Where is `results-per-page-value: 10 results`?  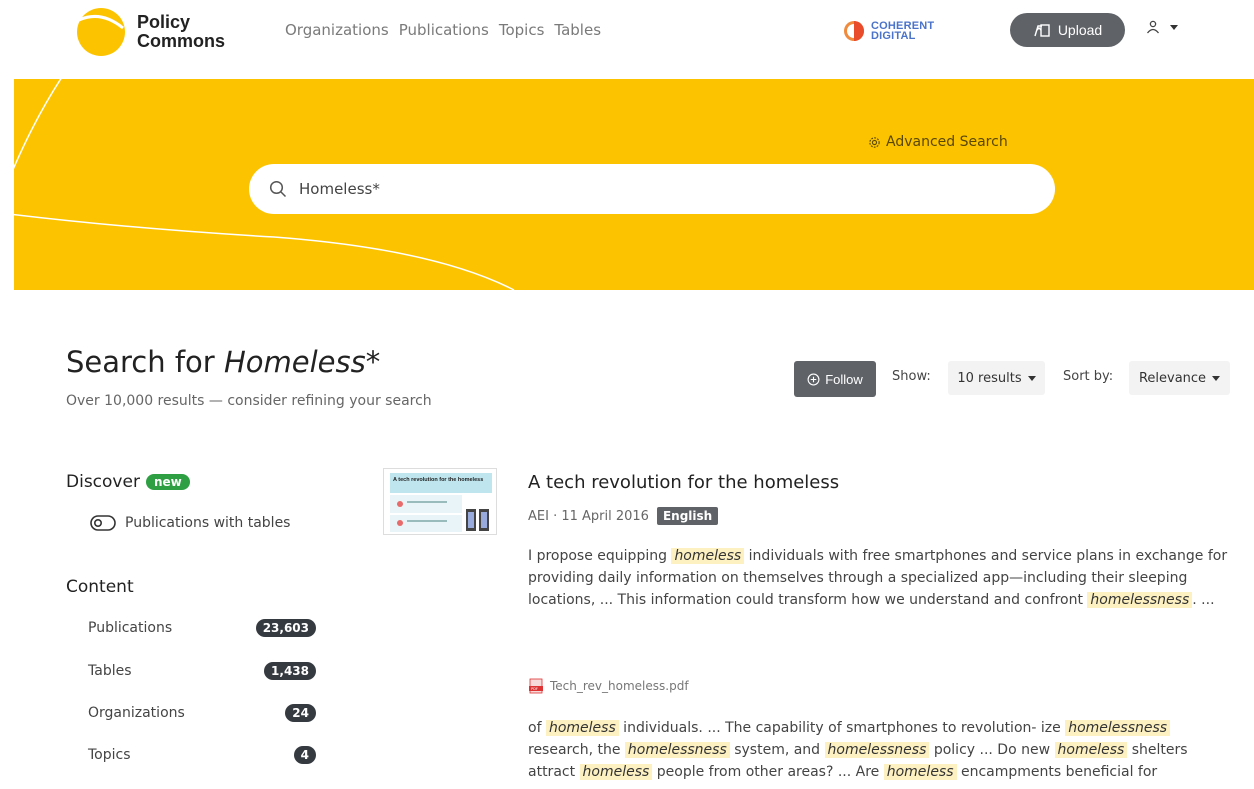
results-per-page-value: 10 results is located at coordinates (989, 378).